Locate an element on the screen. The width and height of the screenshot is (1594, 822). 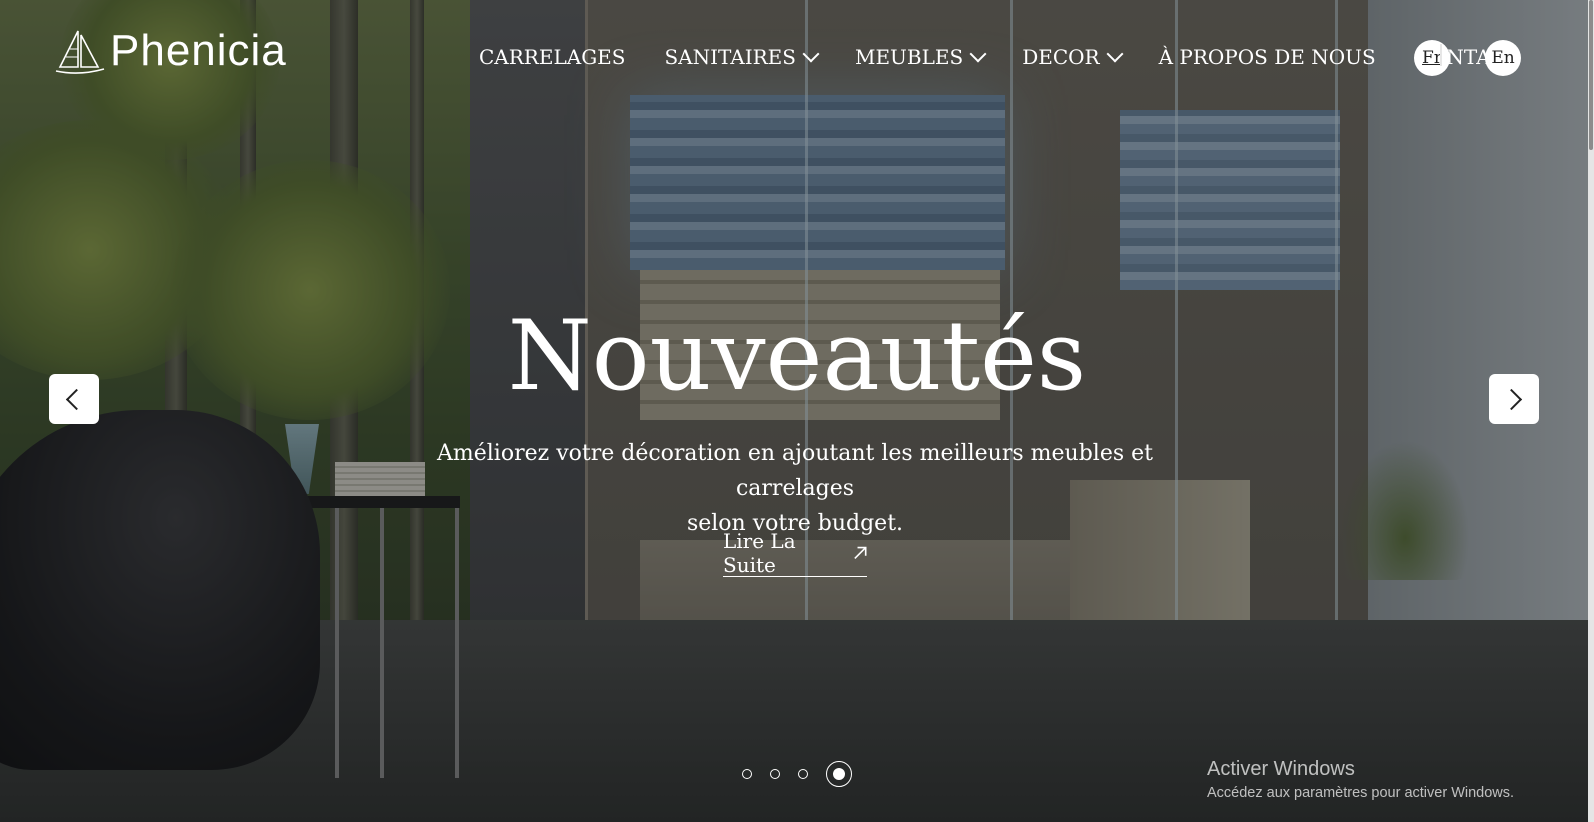
read-more-label: Lire La Suite is located at coordinates (759, 553).